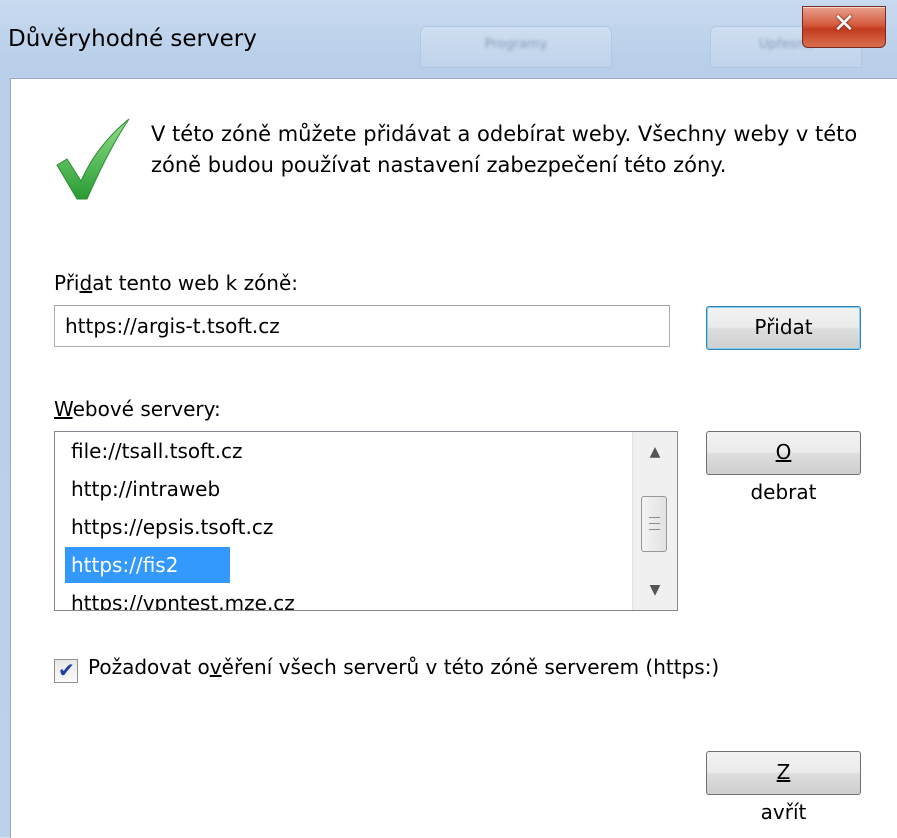 This screenshot has width=897, height=838. What do you see at coordinates (342, 451) in the screenshot?
I see `list-item: file://tsall.tsoft.cz` at bounding box center [342, 451].